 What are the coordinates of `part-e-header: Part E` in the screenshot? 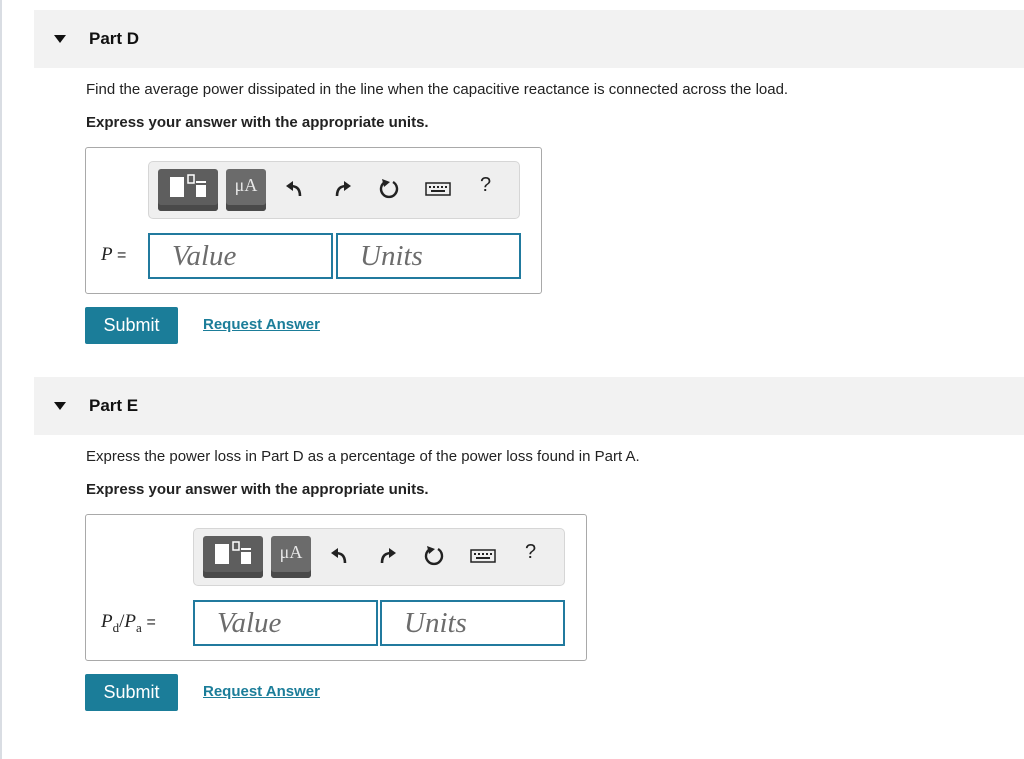 It's located at (529, 406).